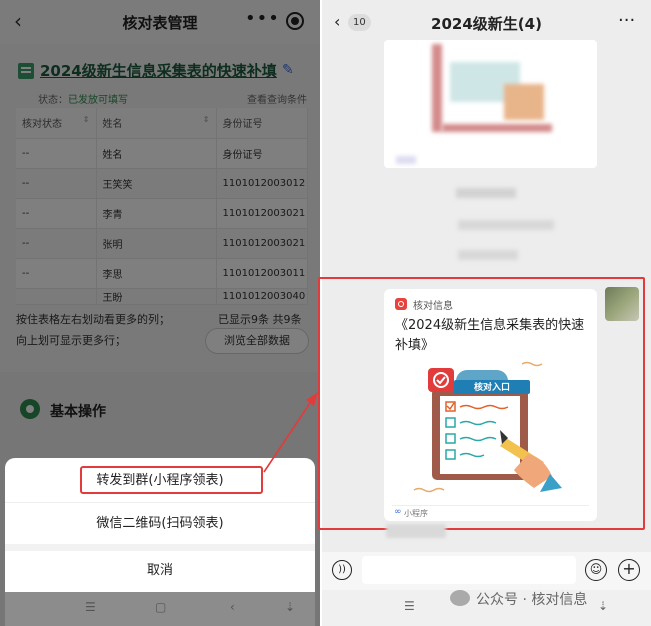  What do you see at coordinates (290, 432) in the screenshot?
I see `pointer-arrow` at bounding box center [290, 432].